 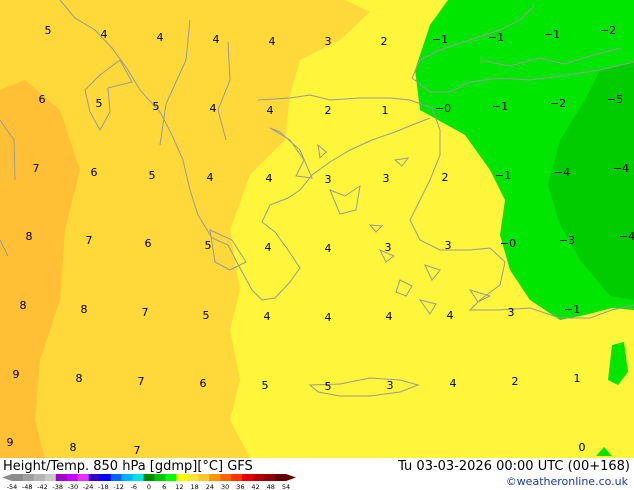 I want to click on scale-tick-label: 30, so click(x=225, y=486).